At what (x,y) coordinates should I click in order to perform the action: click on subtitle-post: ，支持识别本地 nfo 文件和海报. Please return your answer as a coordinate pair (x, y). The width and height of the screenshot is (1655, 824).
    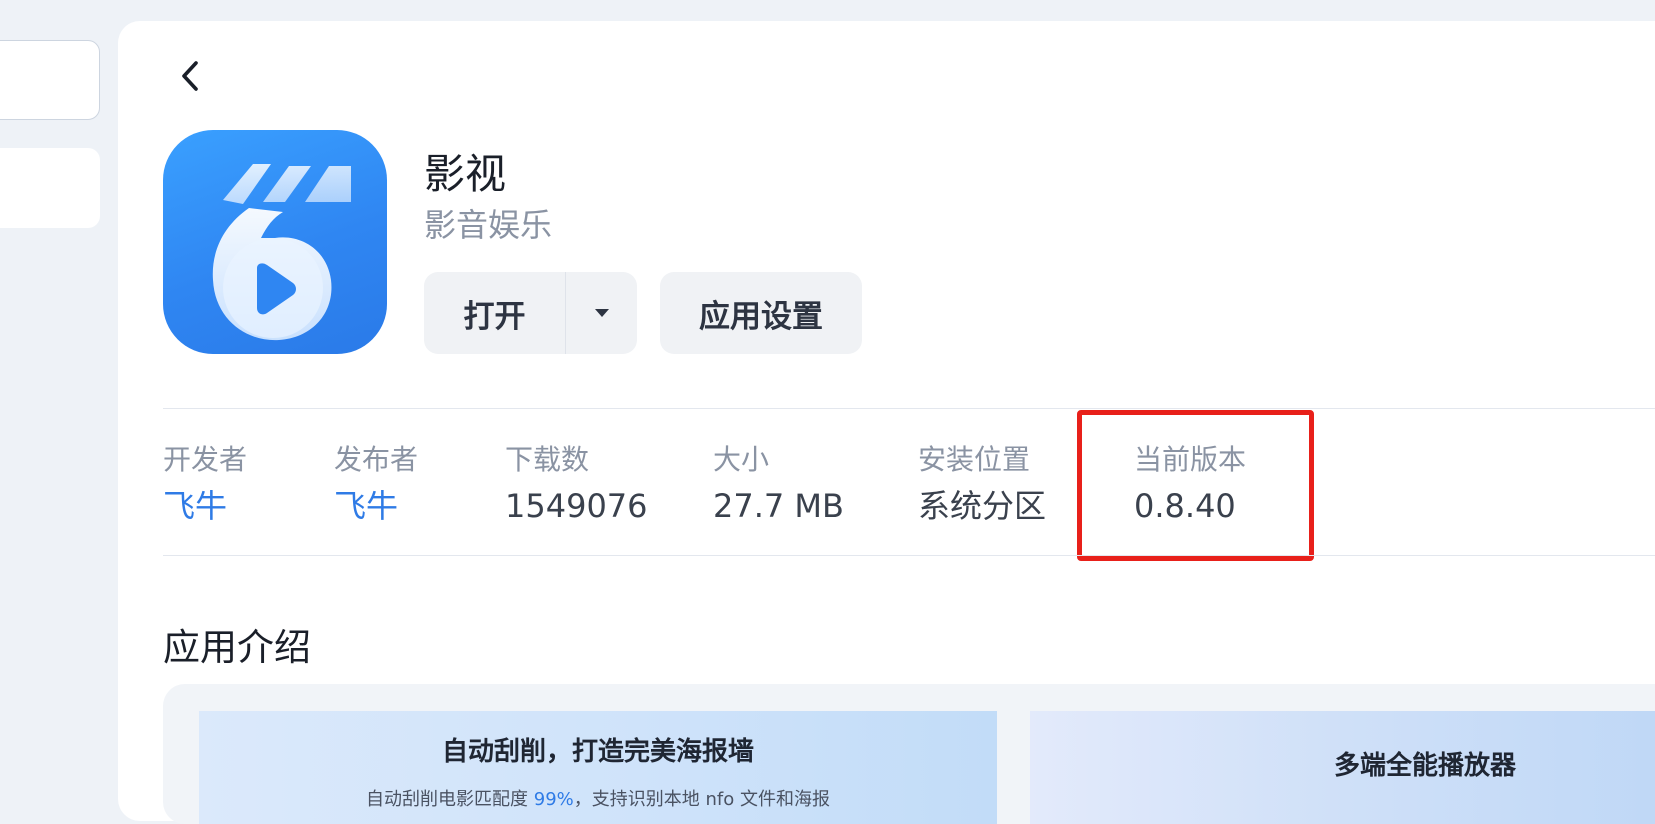
    Looking at the image, I should click on (701, 799).